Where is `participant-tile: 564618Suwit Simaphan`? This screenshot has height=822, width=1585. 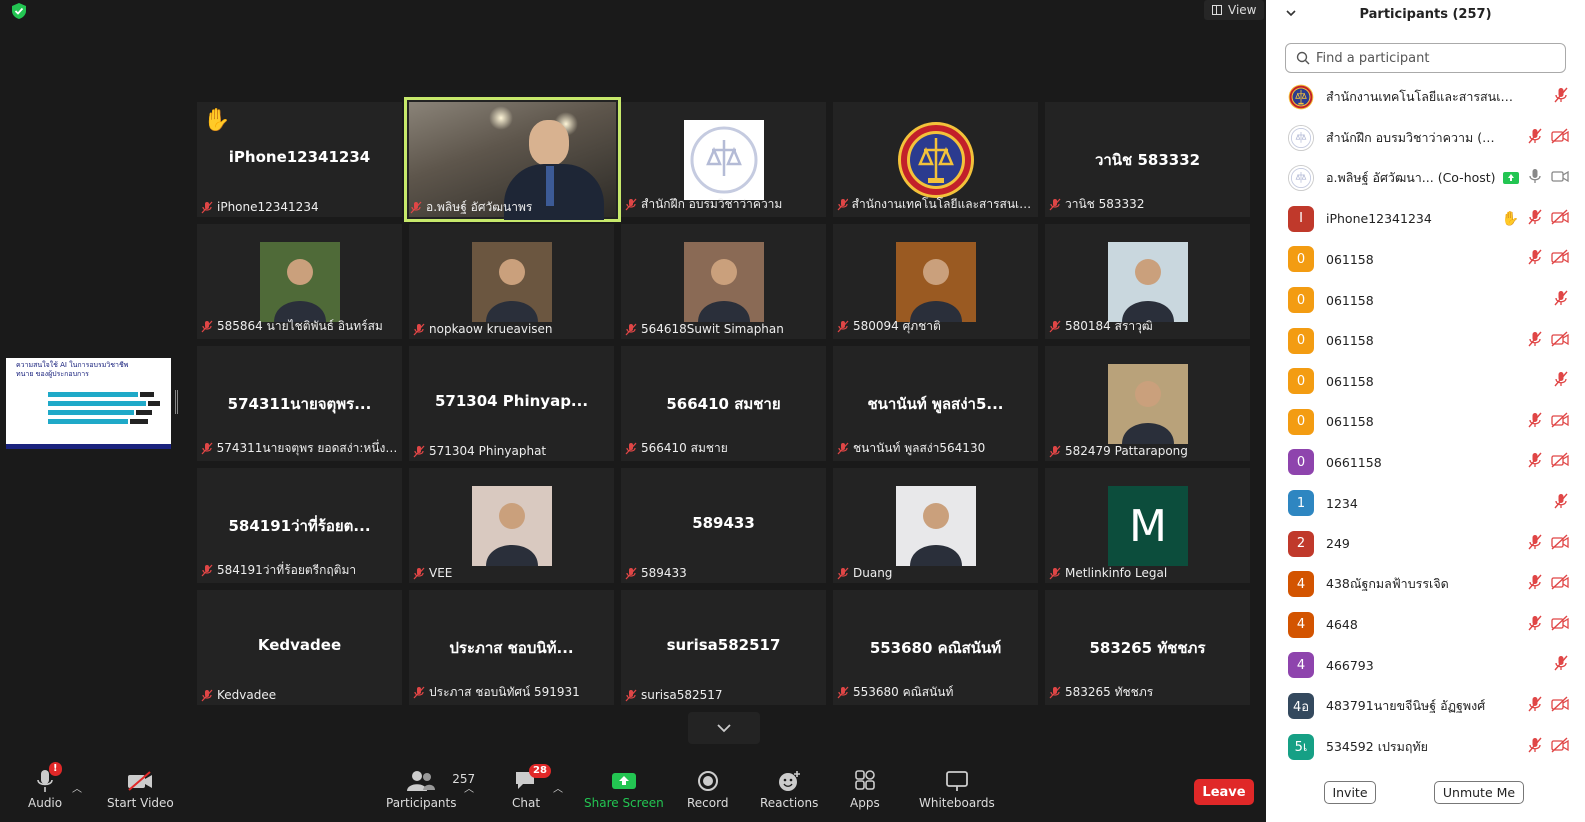
participant-tile: 564618Suwit Simaphan is located at coordinates (723, 281).